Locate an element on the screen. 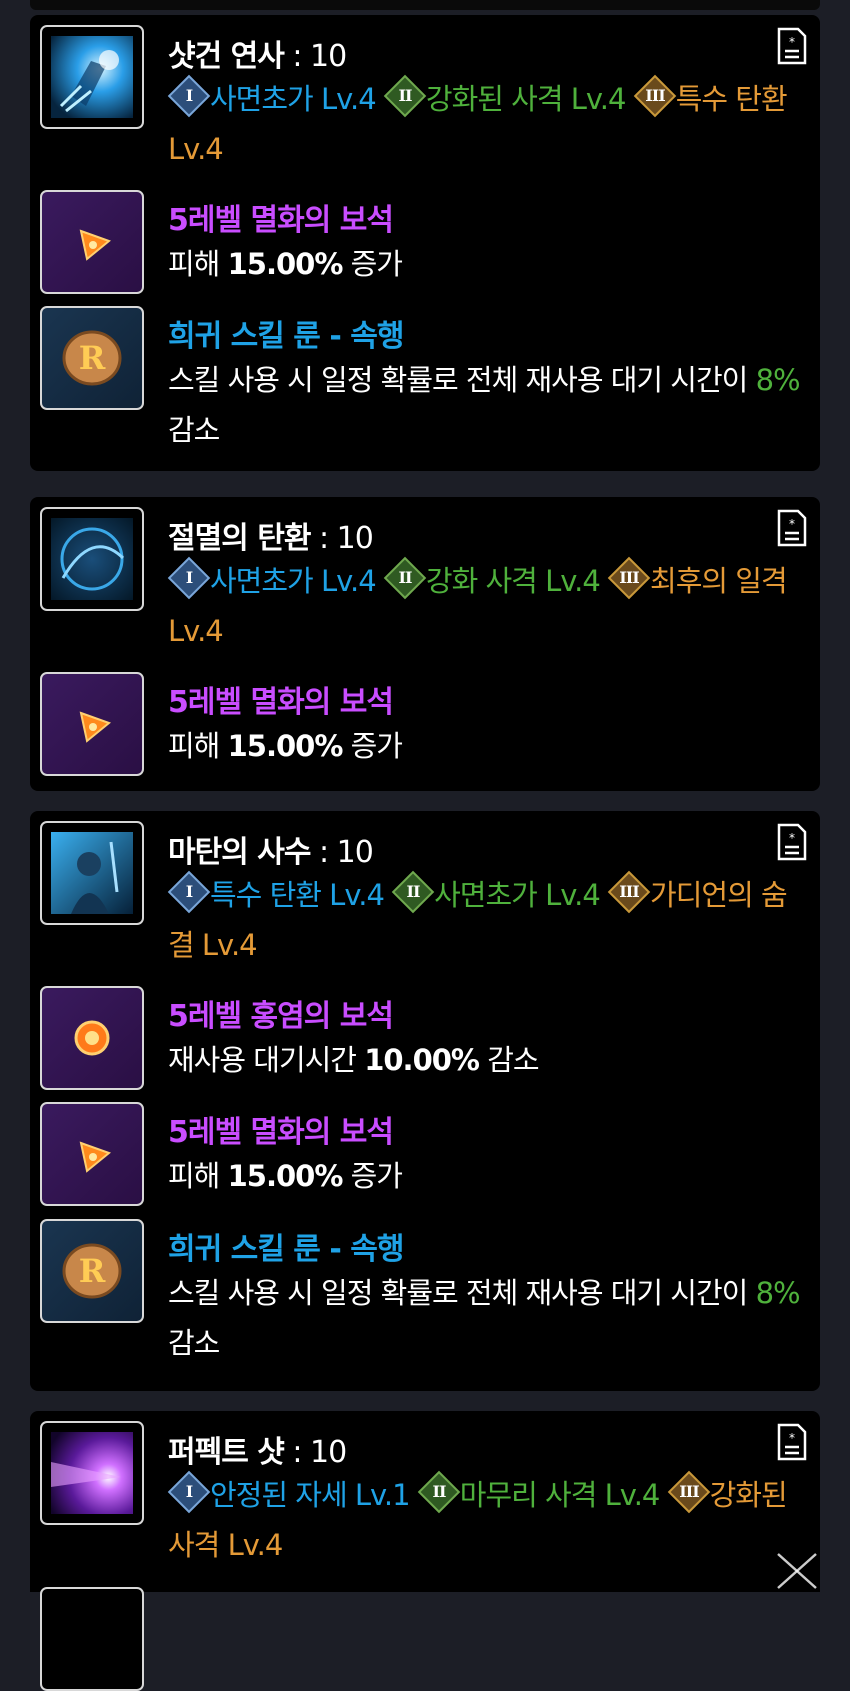 Image resolution: width=850 pixels, height=1691 pixels. tripod-2: 강화 사격 Lv.4 is located at coordinates (513, 581).